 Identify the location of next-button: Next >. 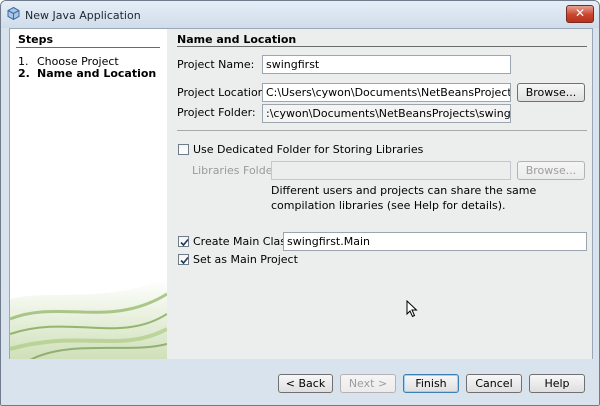
(368, 383).